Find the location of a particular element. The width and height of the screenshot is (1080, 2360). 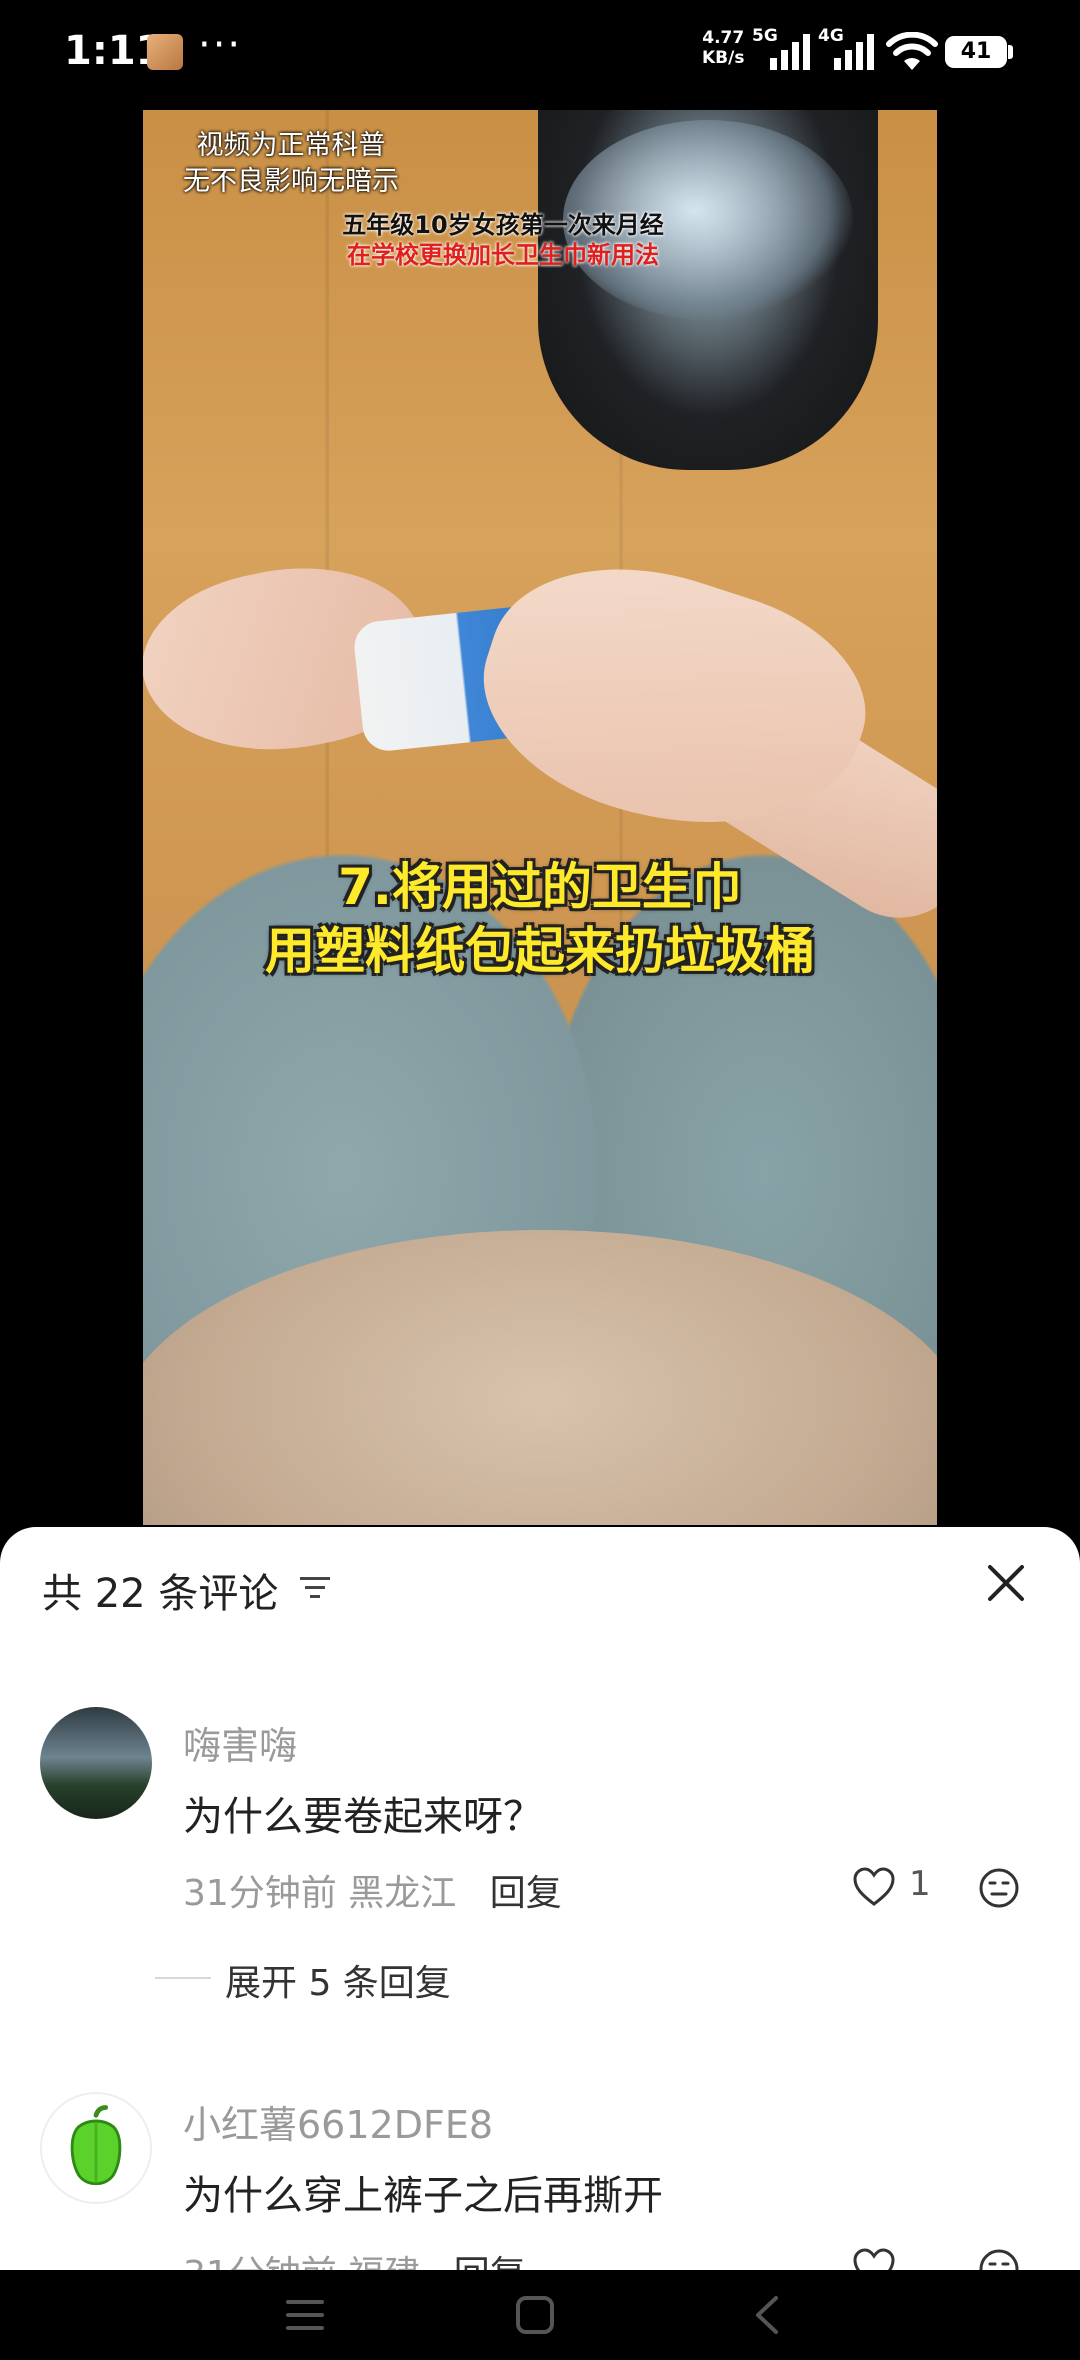

video-caption: 7.将用过的卫生巾 用塑料纸包起来扔垃圾桶 is located at coordinates (540, 919).